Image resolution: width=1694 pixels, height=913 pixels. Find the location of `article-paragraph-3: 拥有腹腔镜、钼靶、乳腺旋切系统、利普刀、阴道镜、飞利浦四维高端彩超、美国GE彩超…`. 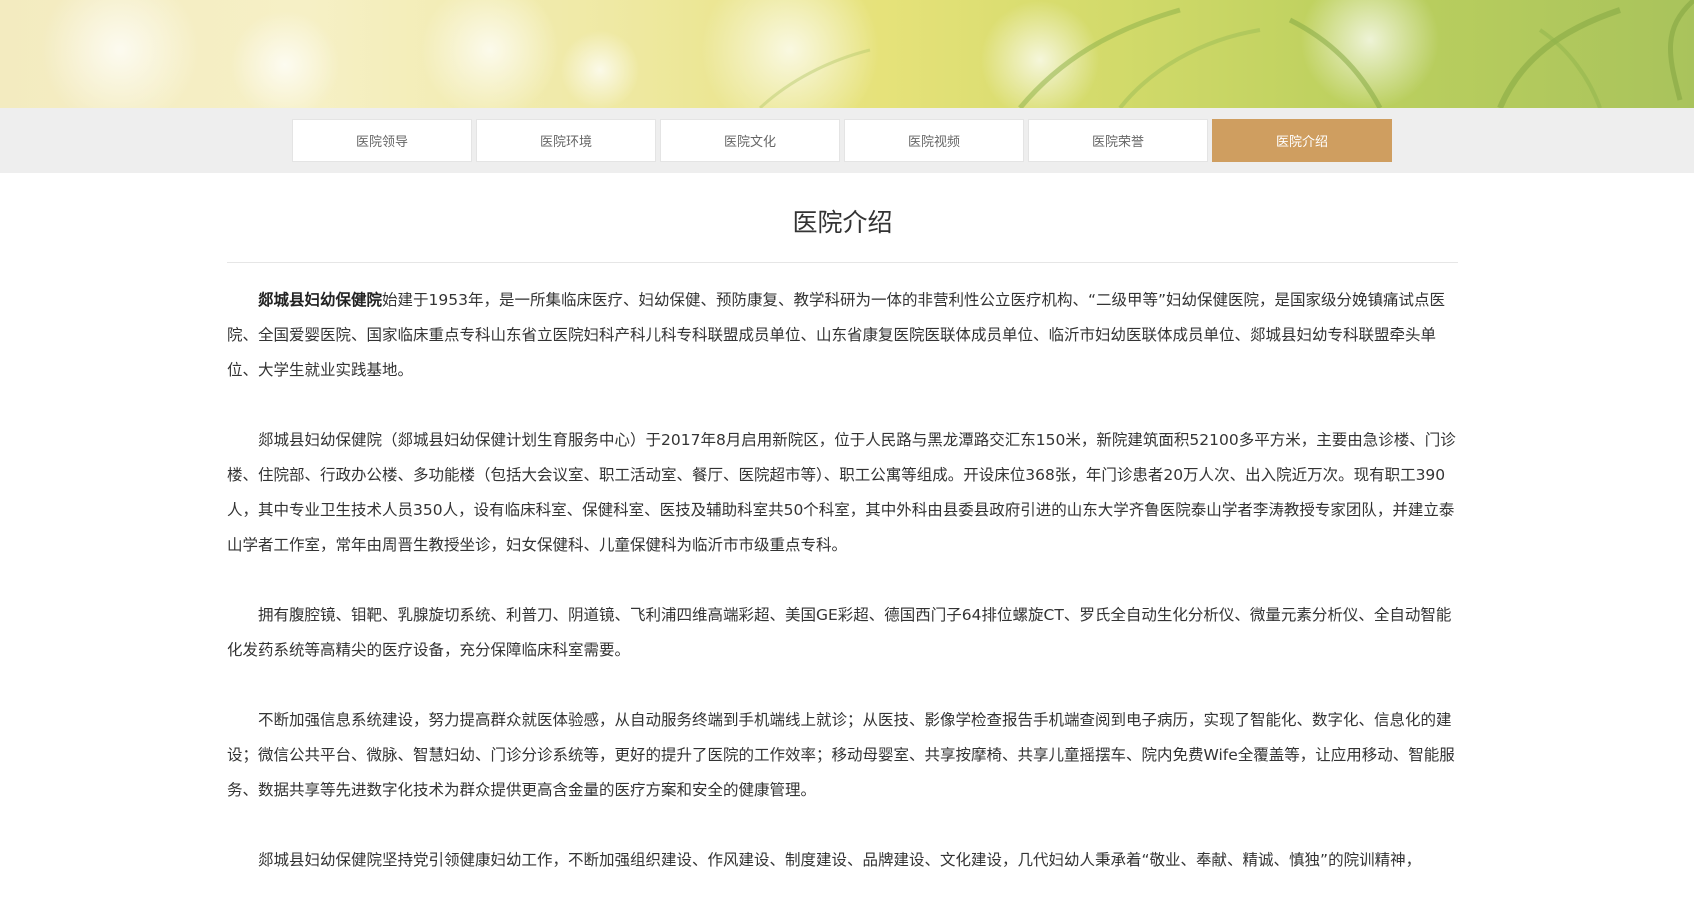

article-paragraph-3: 拥有腹腔镜、钼靶、乳腺旋切系统、利普刀、阴道镜、飞利浦四维高端彩超、美国GE彩超… is located at coordinates (839, 632).